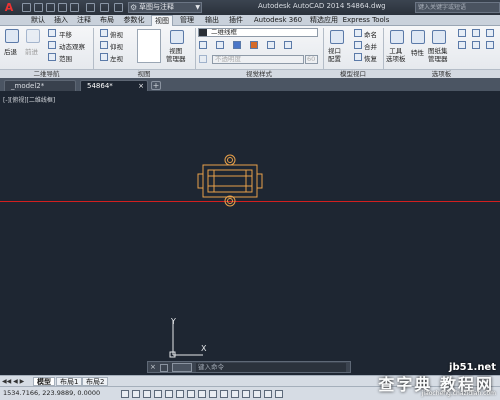  What do you see at coordinates (457, 7) in the screenshot?
I see `search-input: 键入关键字或短语` at bounding box center [457, 7].